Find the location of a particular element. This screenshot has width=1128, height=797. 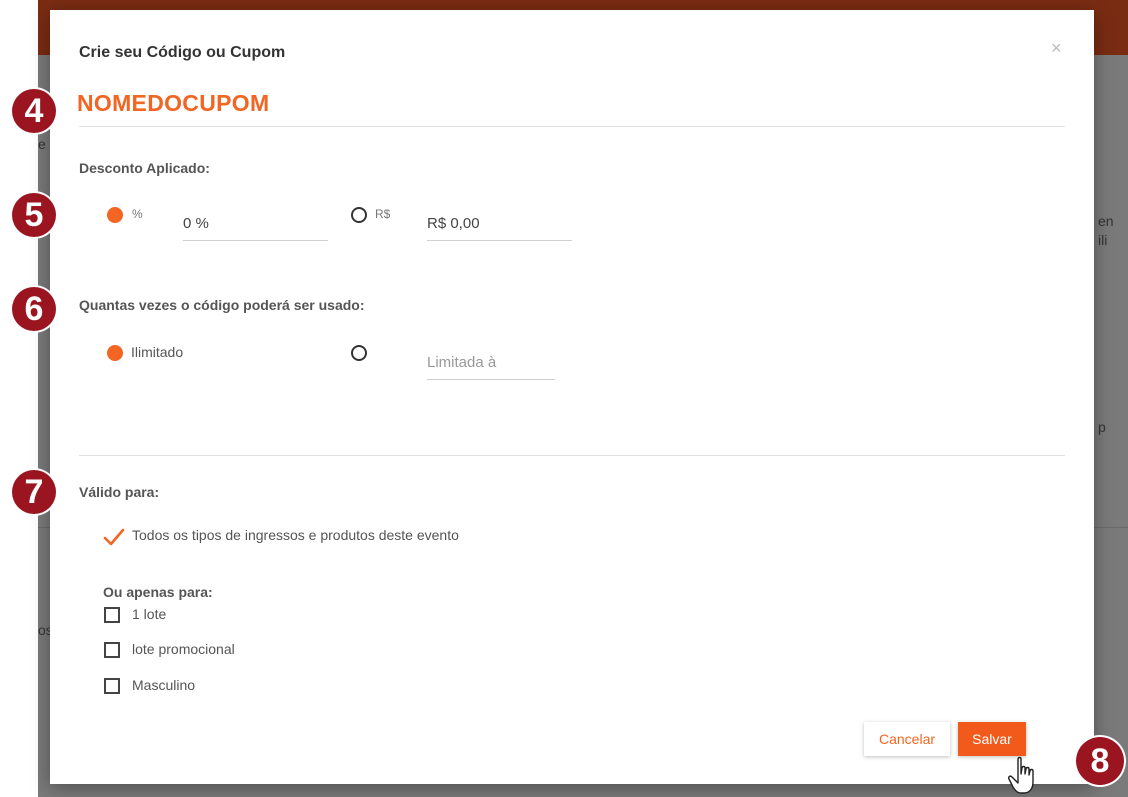

currency-symbol: R$ is located at coordinates (383, 214).